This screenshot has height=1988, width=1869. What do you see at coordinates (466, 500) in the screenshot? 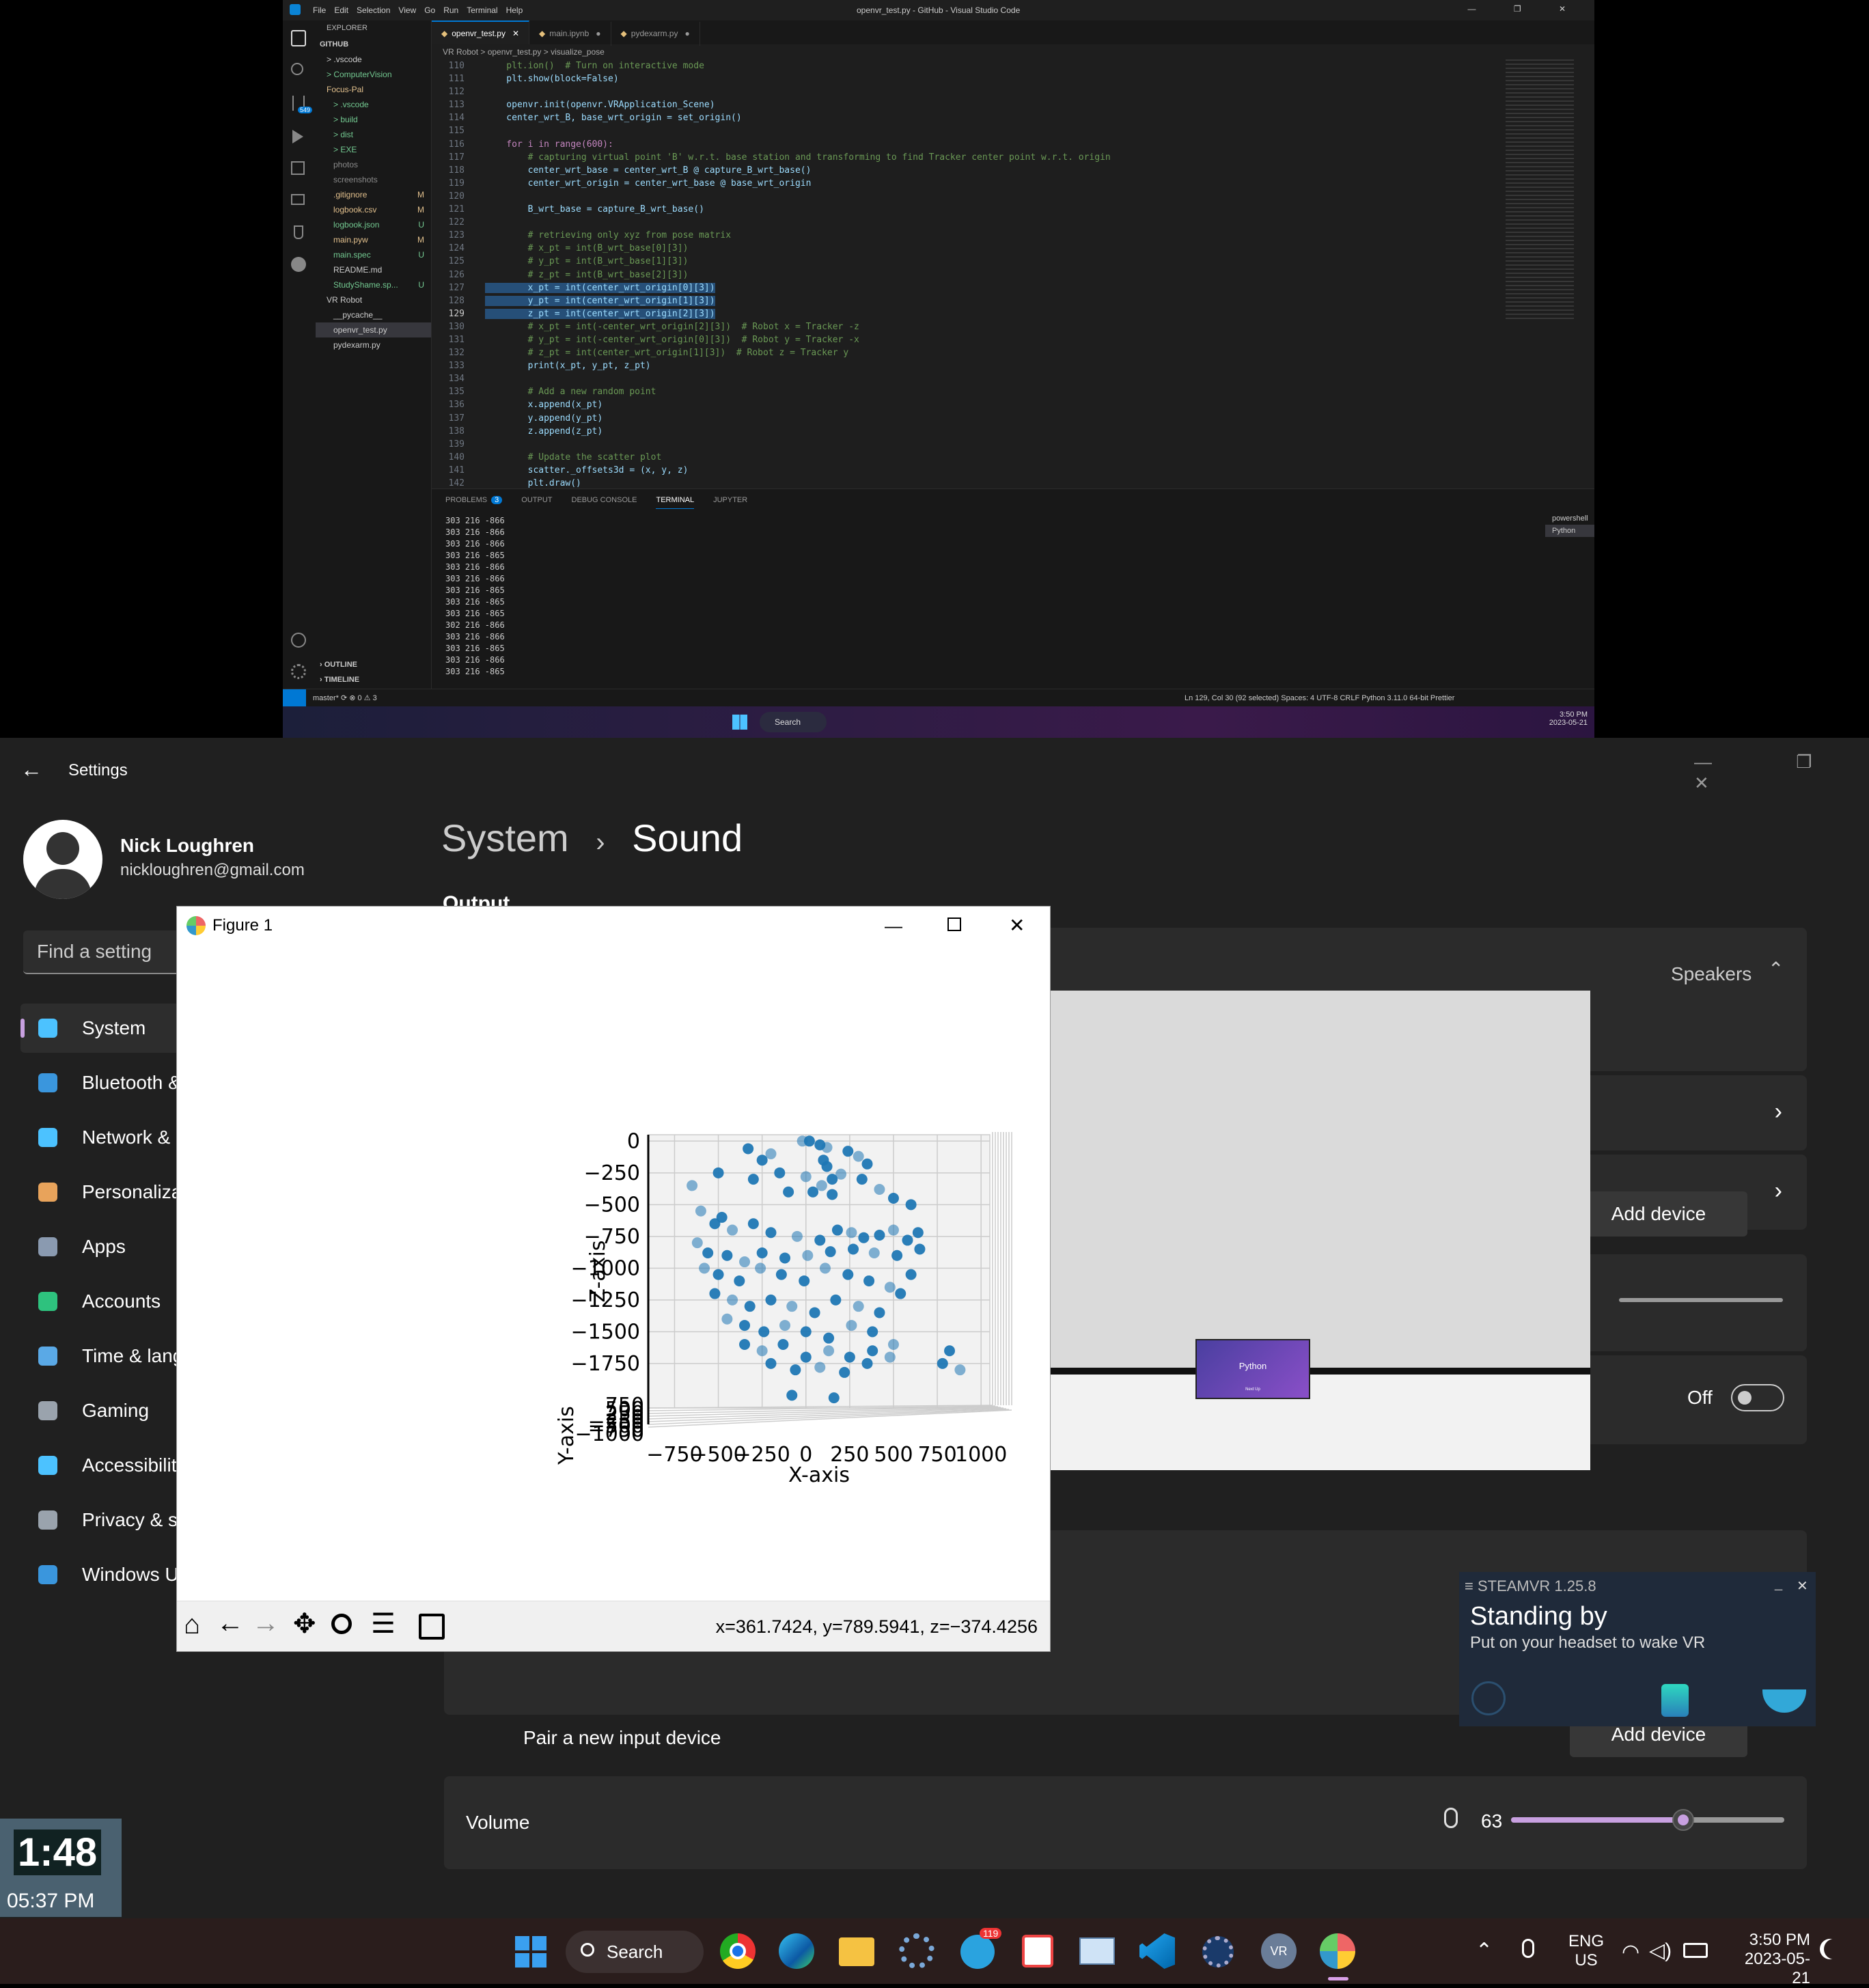
I see `panel-tab-problems: PROBLEMS` at bounding box center [466, 500].